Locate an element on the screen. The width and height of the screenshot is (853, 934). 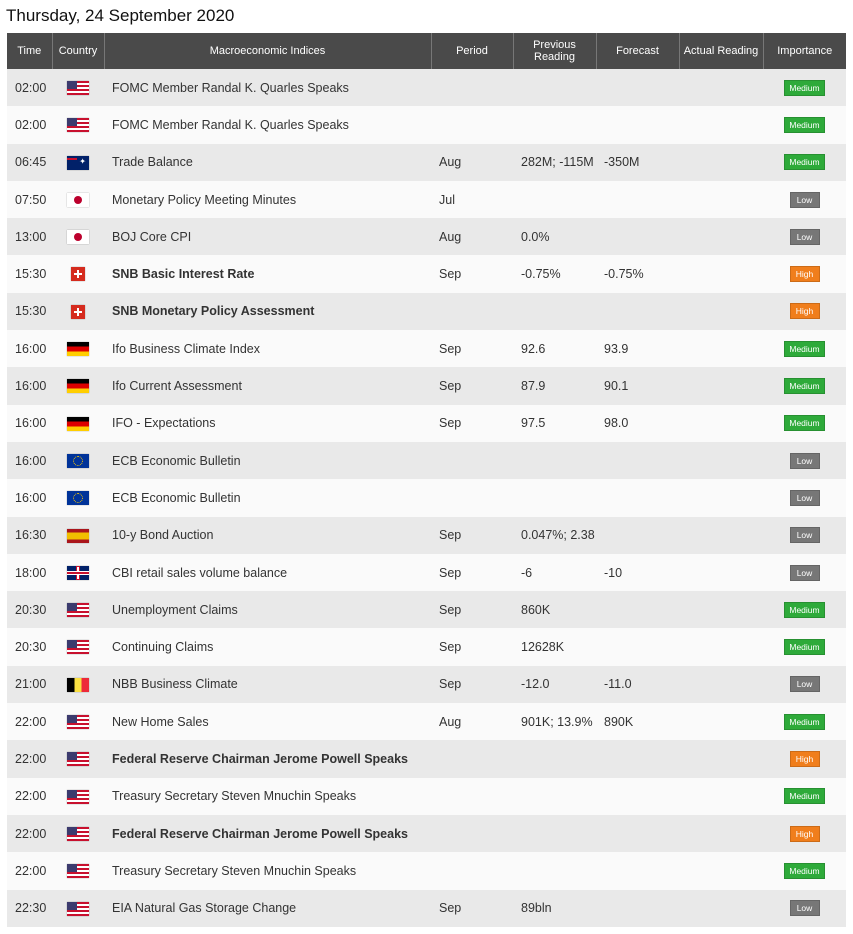
event-name: NBB Business Climate is located at coordinates (267, 684).